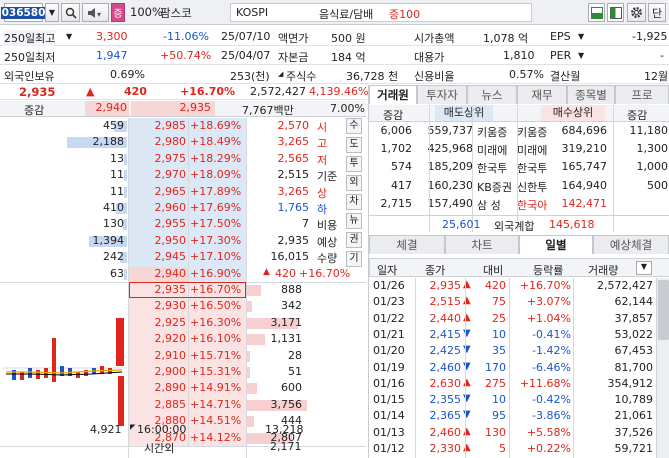 The width and height of the screenshot is (669, 458). Describe the element at coordinates (123, 142) in the screenshot. I see `ask-row: 2,188 2,980 +18.49%` at that location.